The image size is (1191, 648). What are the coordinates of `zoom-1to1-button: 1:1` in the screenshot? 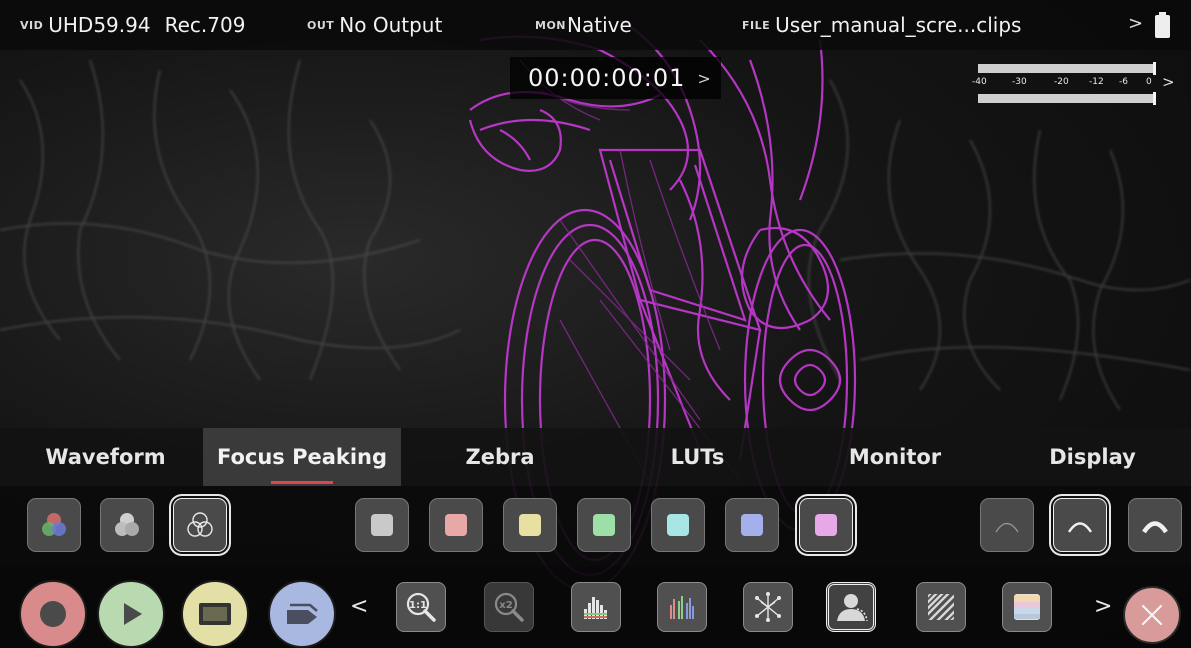 It's located at (421, 607).